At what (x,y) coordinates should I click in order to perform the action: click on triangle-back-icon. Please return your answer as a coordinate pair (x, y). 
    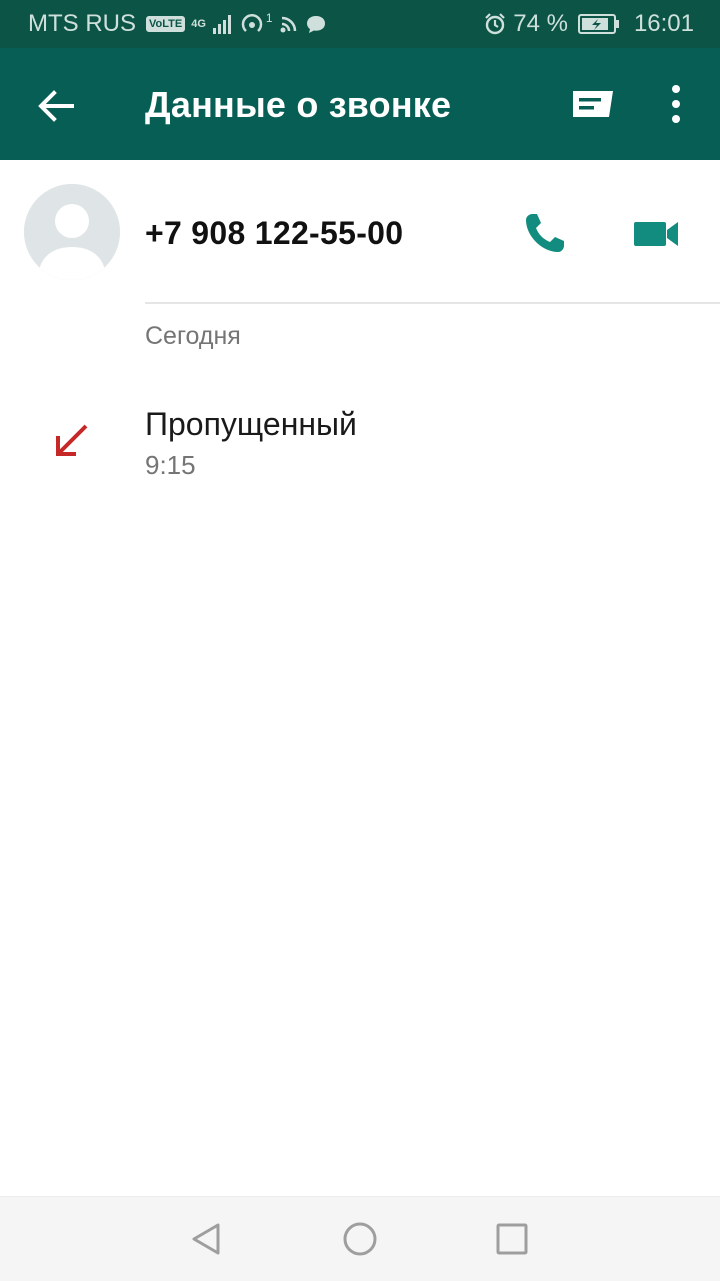
    Looking at the image, I should click on (206, 1239).